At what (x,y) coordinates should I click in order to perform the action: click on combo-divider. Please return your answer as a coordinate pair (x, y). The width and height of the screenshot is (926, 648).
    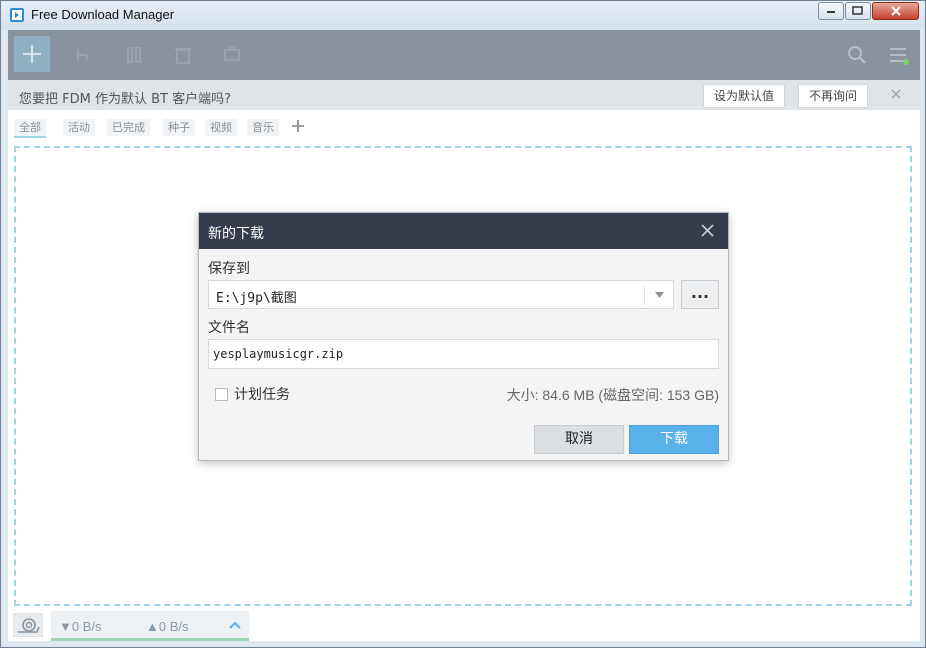
    Looking at the image, I should click on (644, 295).